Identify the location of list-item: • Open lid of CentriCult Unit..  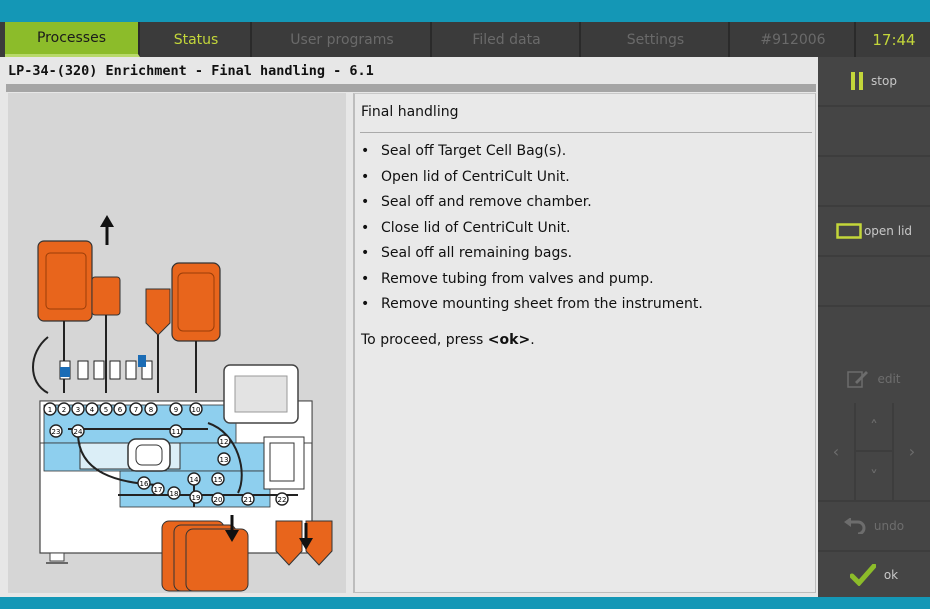
(465, 176).